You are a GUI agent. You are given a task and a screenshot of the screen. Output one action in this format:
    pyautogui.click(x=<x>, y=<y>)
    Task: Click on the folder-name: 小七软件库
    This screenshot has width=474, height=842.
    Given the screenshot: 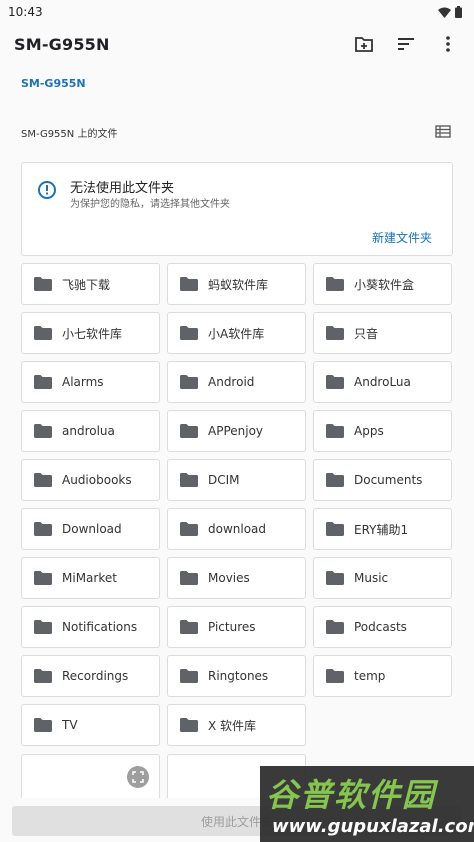 What is the action you would take?
    pyautogui.click(x=92, y=333)
    